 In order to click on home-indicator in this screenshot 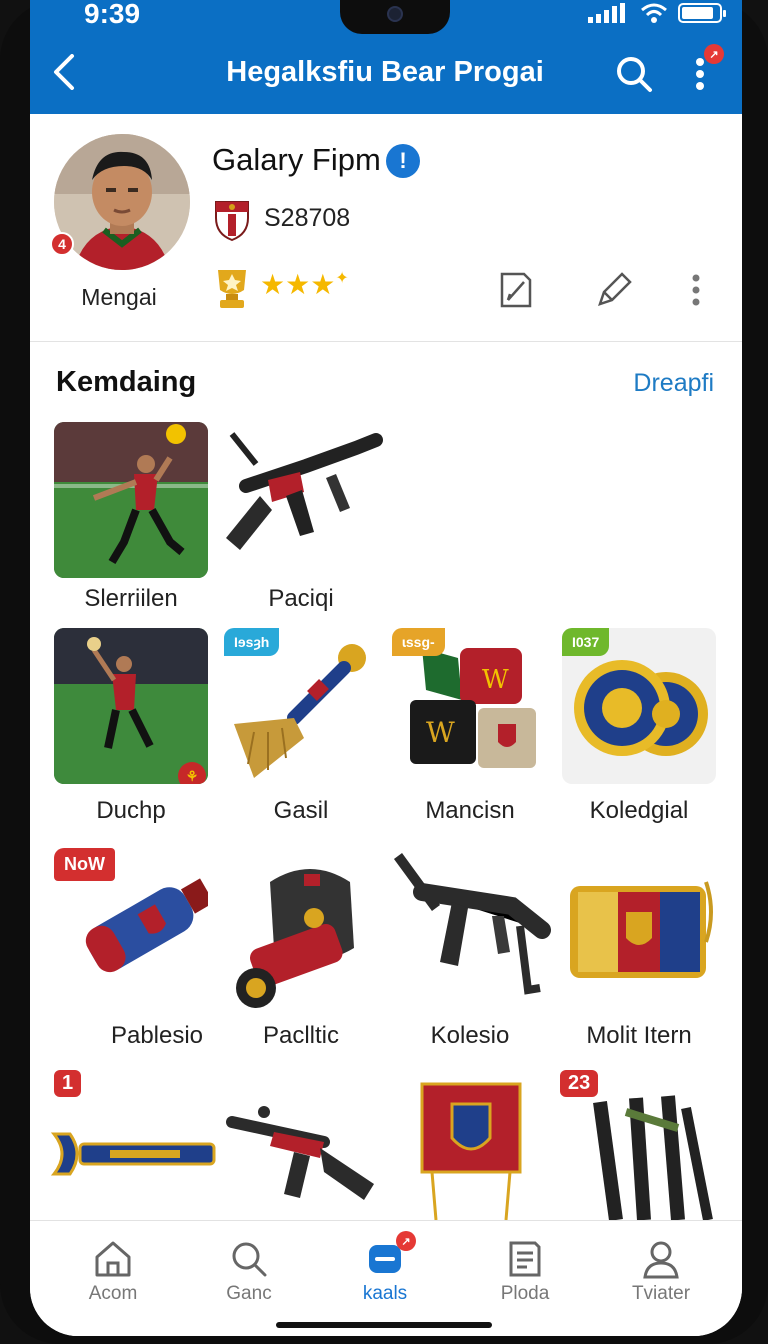, I will do `click(384, 1325)`.